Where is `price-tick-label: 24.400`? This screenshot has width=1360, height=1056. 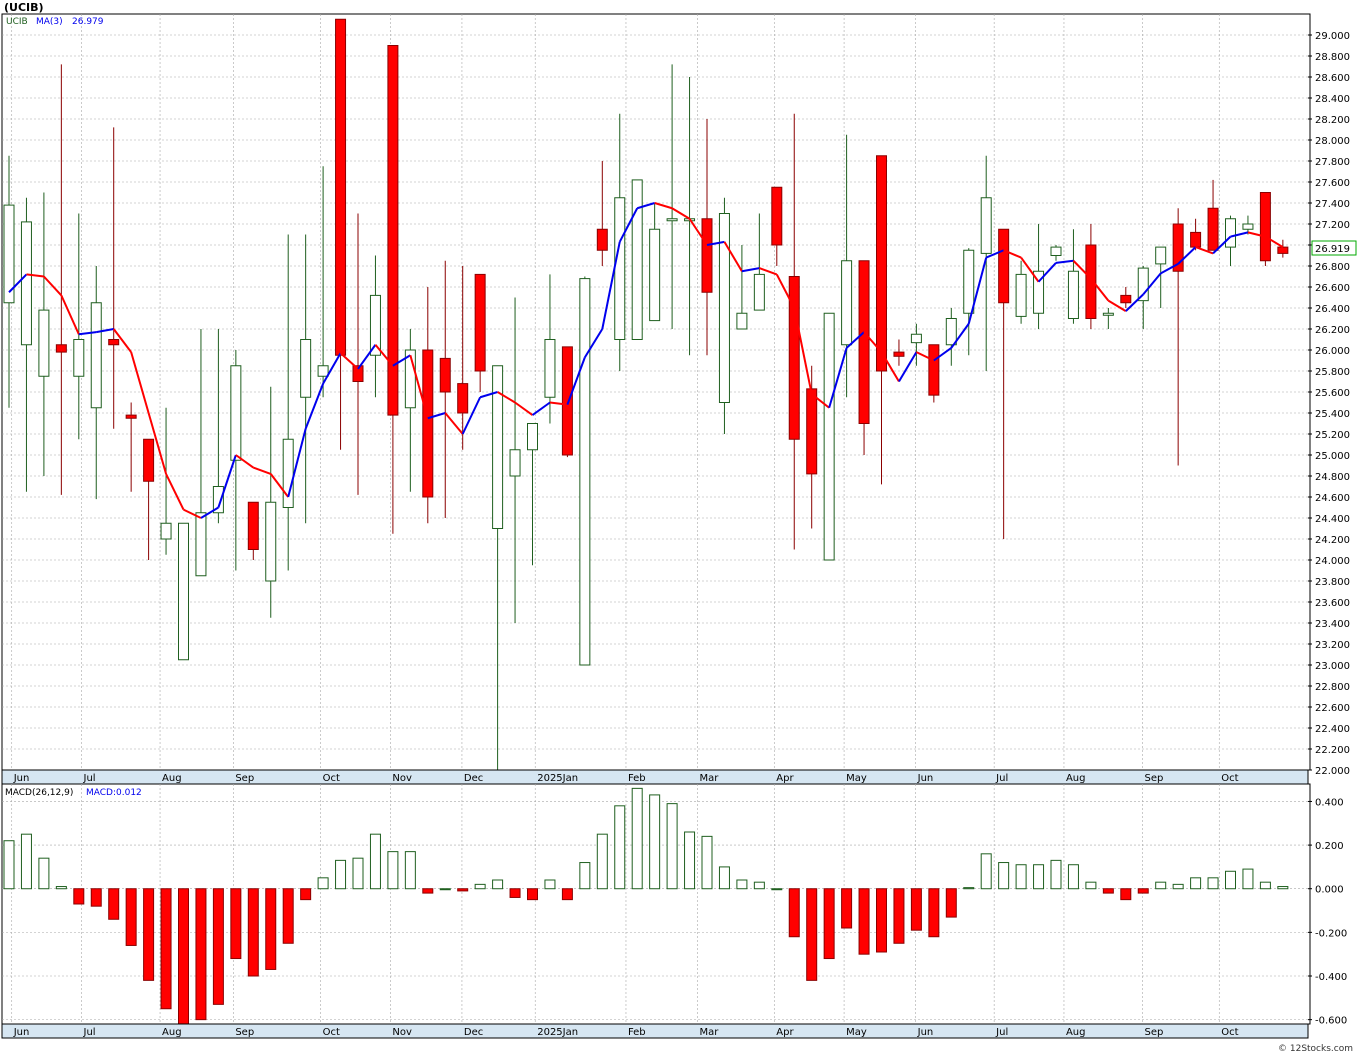
price-tick-label: 24.400 is located at coordinates (1332, 519).